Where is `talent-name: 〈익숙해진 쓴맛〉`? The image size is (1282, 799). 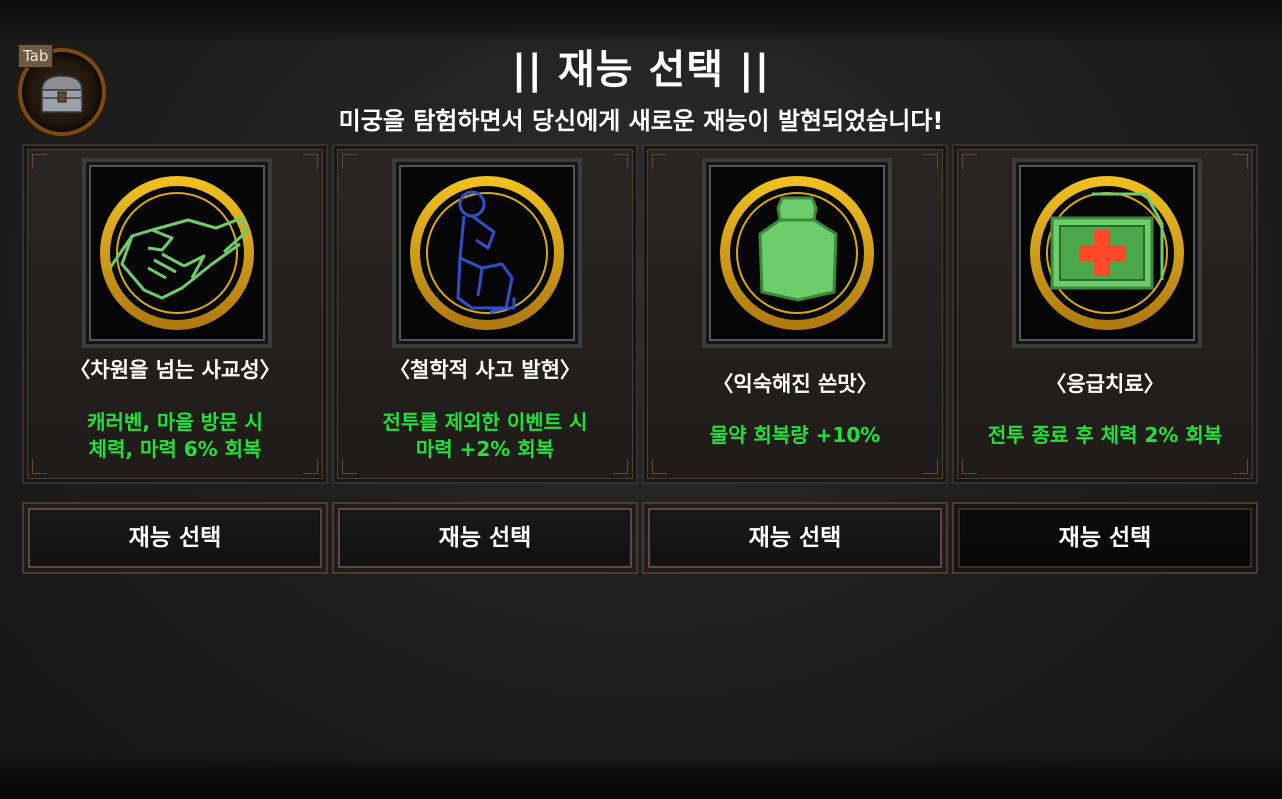
talent-name: 〈익숙해진 쓴맛〉 is located at coordinates (795, 384).